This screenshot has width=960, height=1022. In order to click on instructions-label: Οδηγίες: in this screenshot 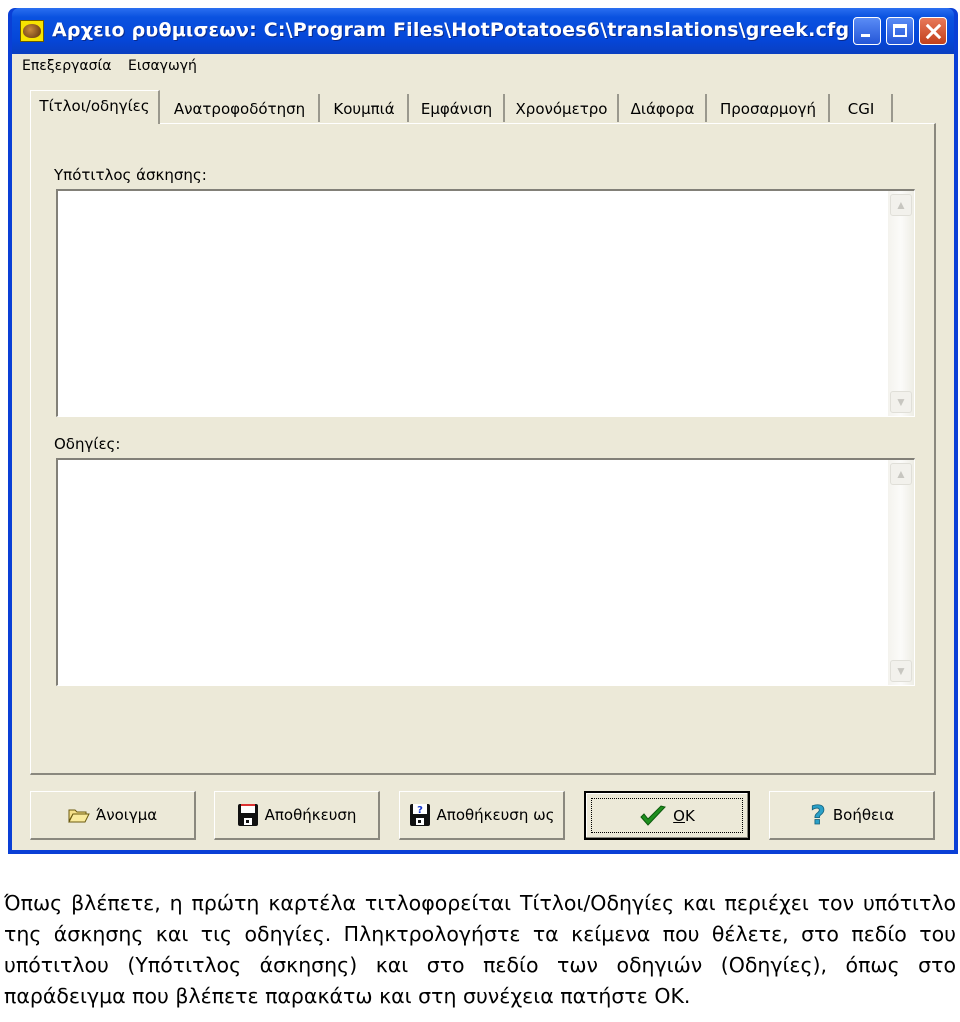, I will do `click(87, 444)`.